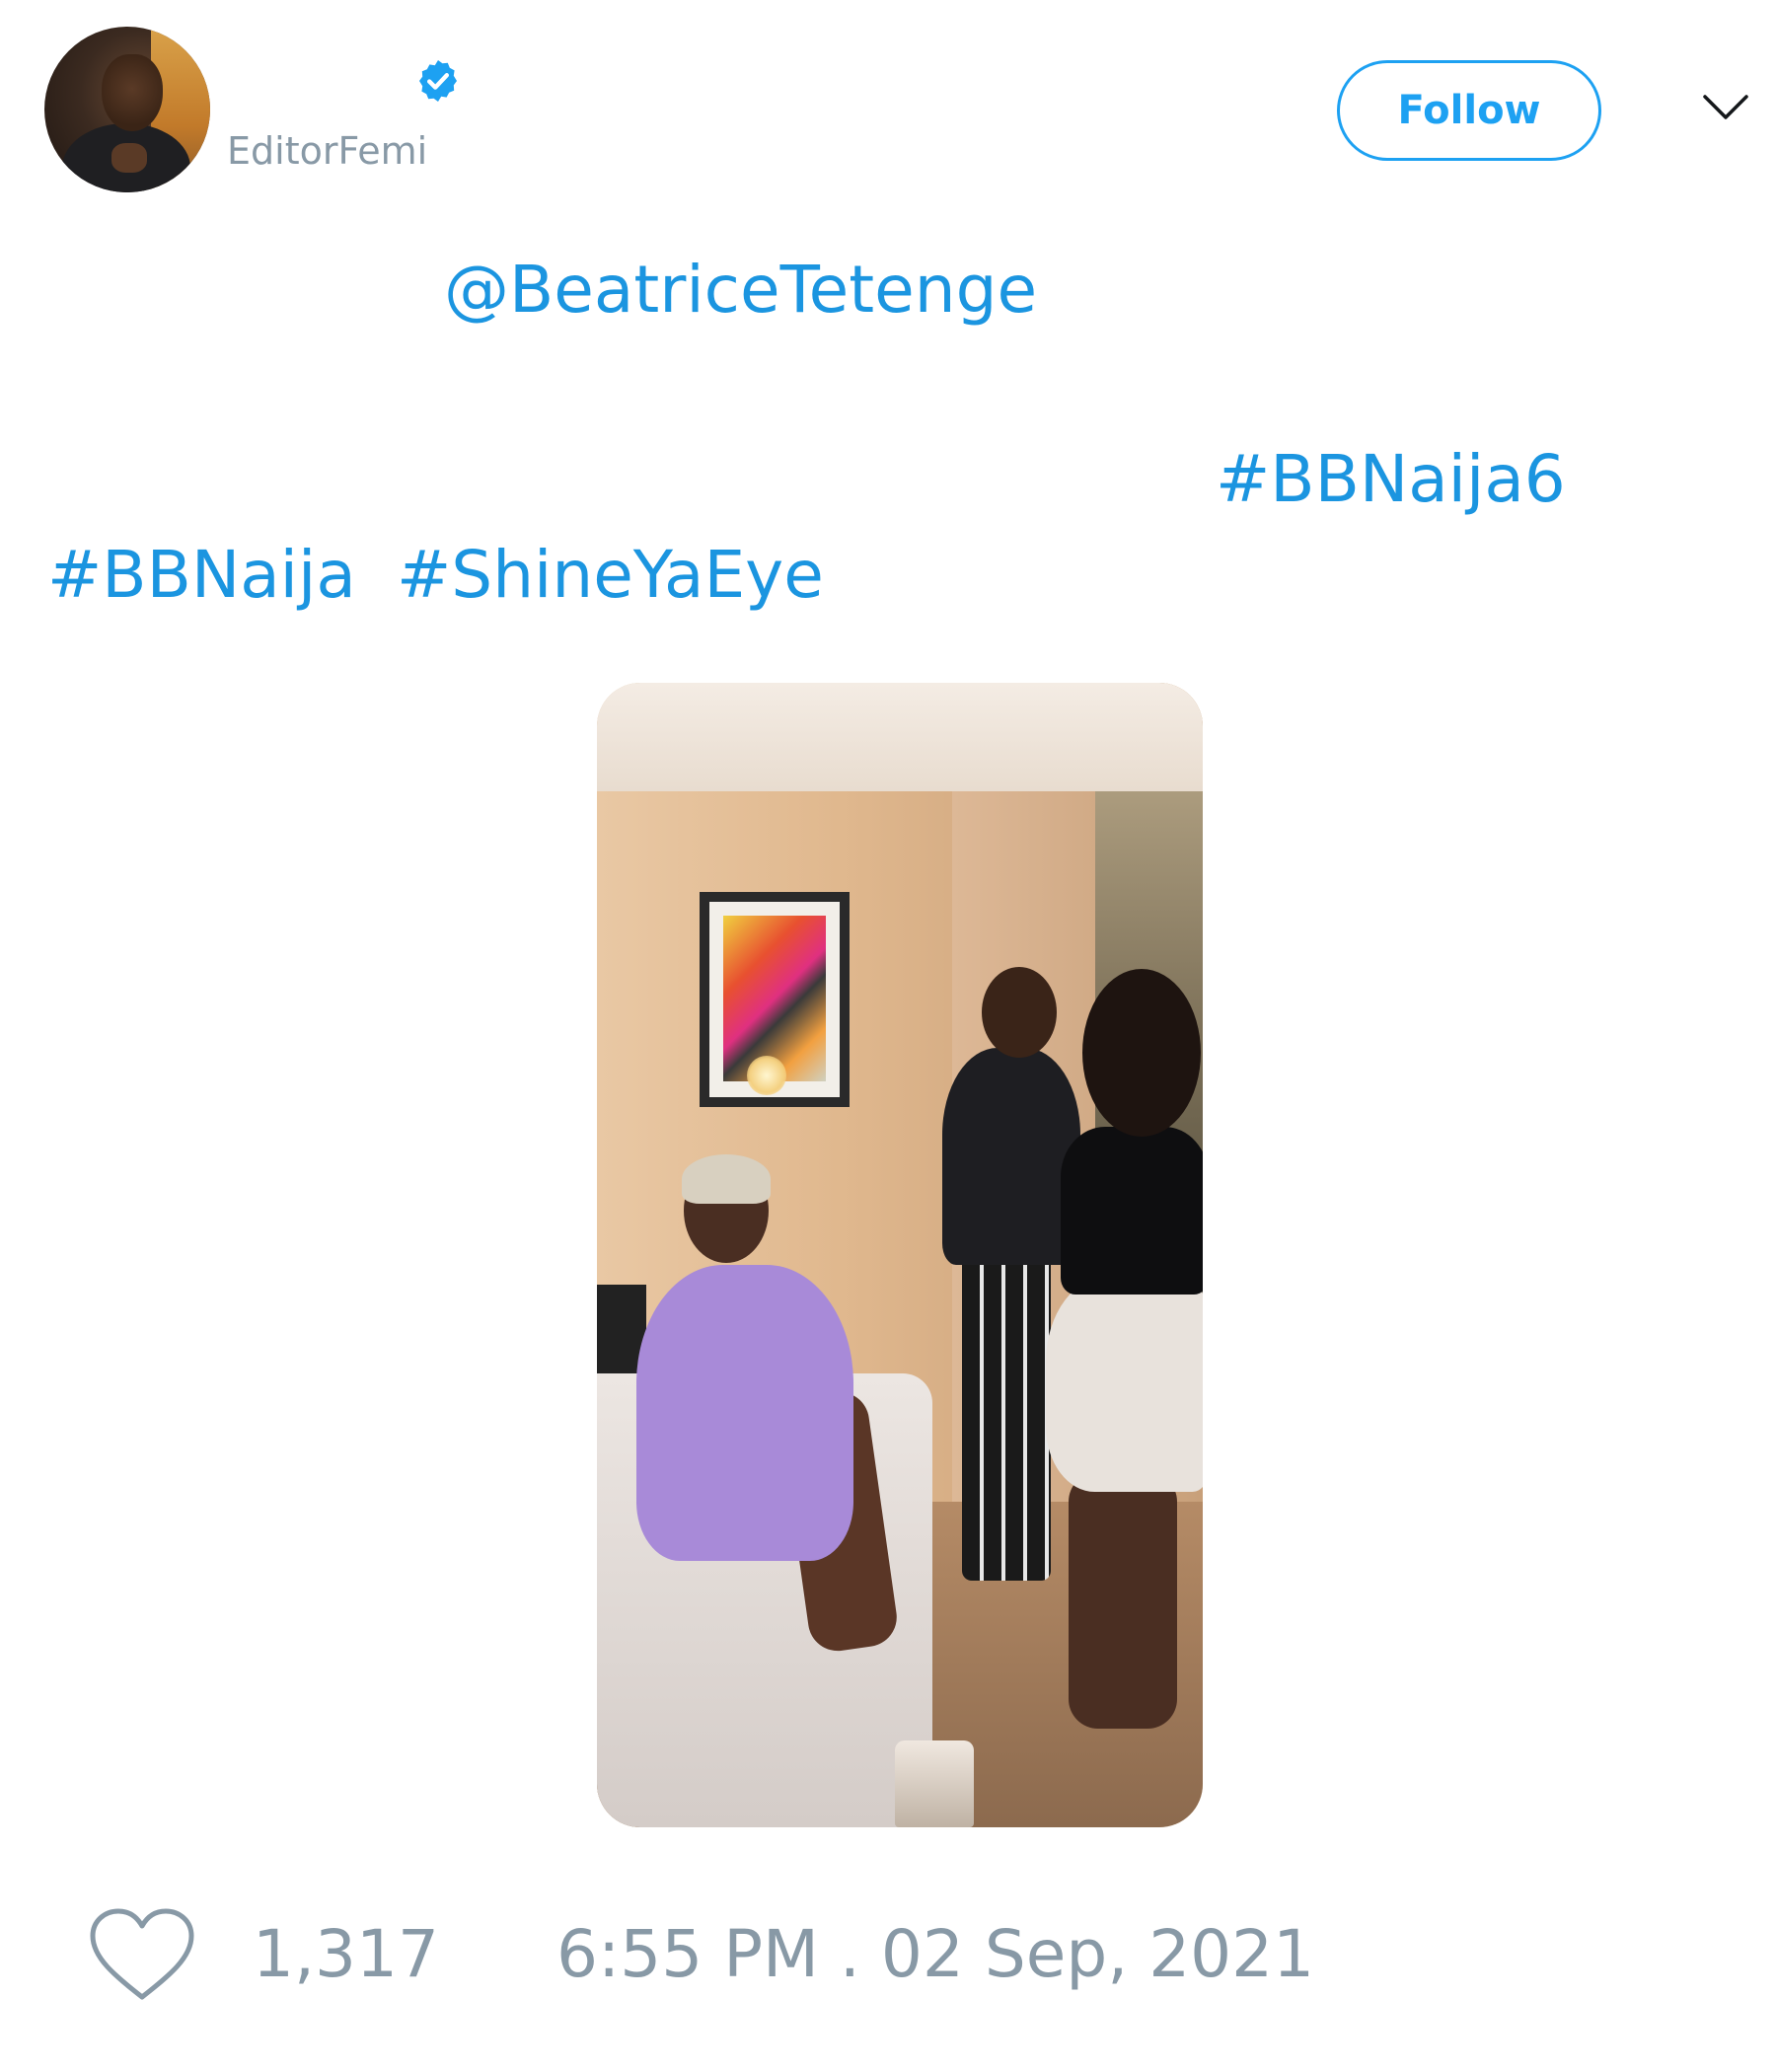 This screenshot has width=1776, height=2072. I want to click on photo-person-skirt, so click(1125, 1384).